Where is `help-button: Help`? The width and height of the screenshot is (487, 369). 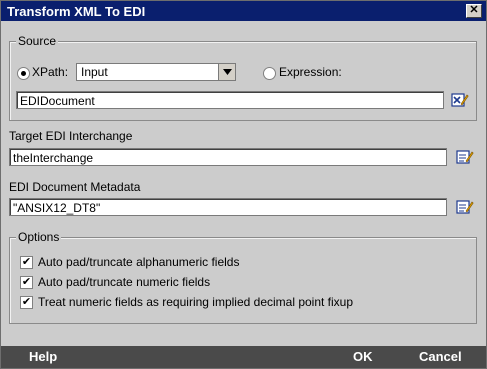
help-button: Help is located at coordinates (43, 356).